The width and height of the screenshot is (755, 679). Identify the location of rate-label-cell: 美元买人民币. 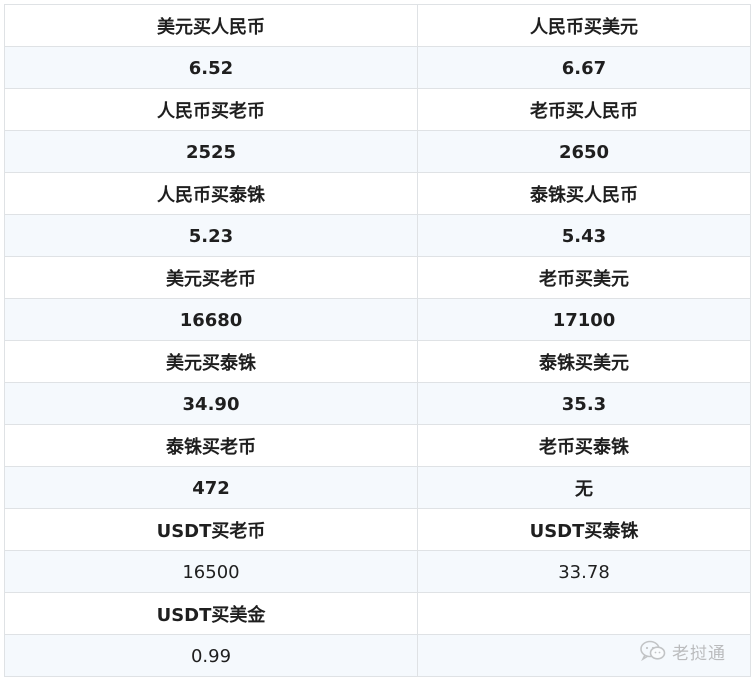
(211, 25).